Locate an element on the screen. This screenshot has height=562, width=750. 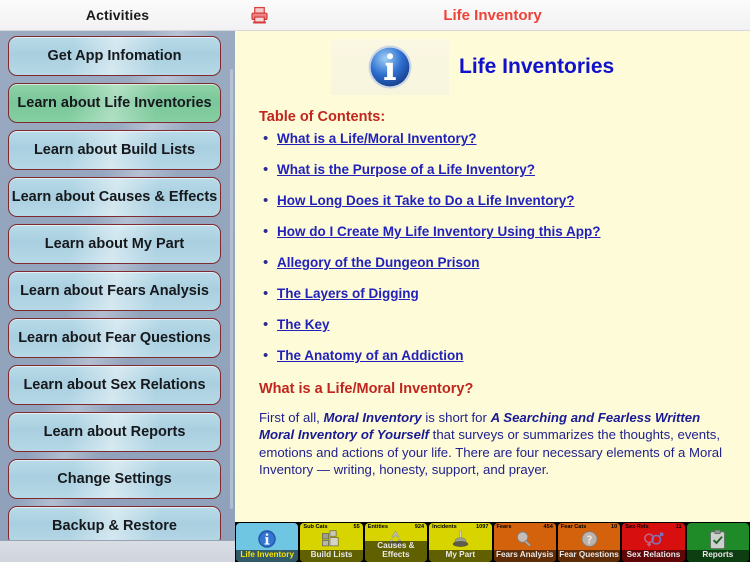
toolbar-item-my-part: Incidents 1097 My Part is located at coordinates (460, 542).